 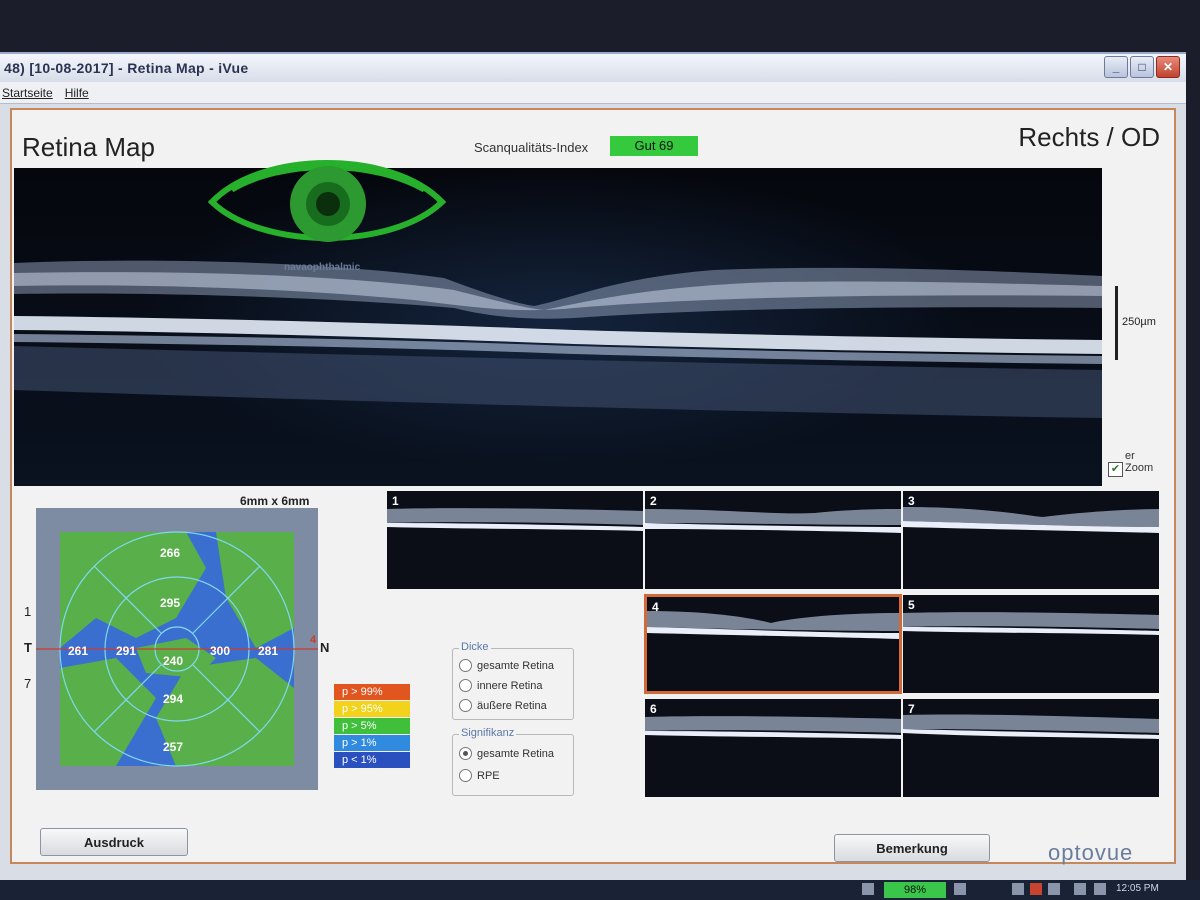 I want to click on scan-thumbnail-7: 7, so click(x=1031, y=748).